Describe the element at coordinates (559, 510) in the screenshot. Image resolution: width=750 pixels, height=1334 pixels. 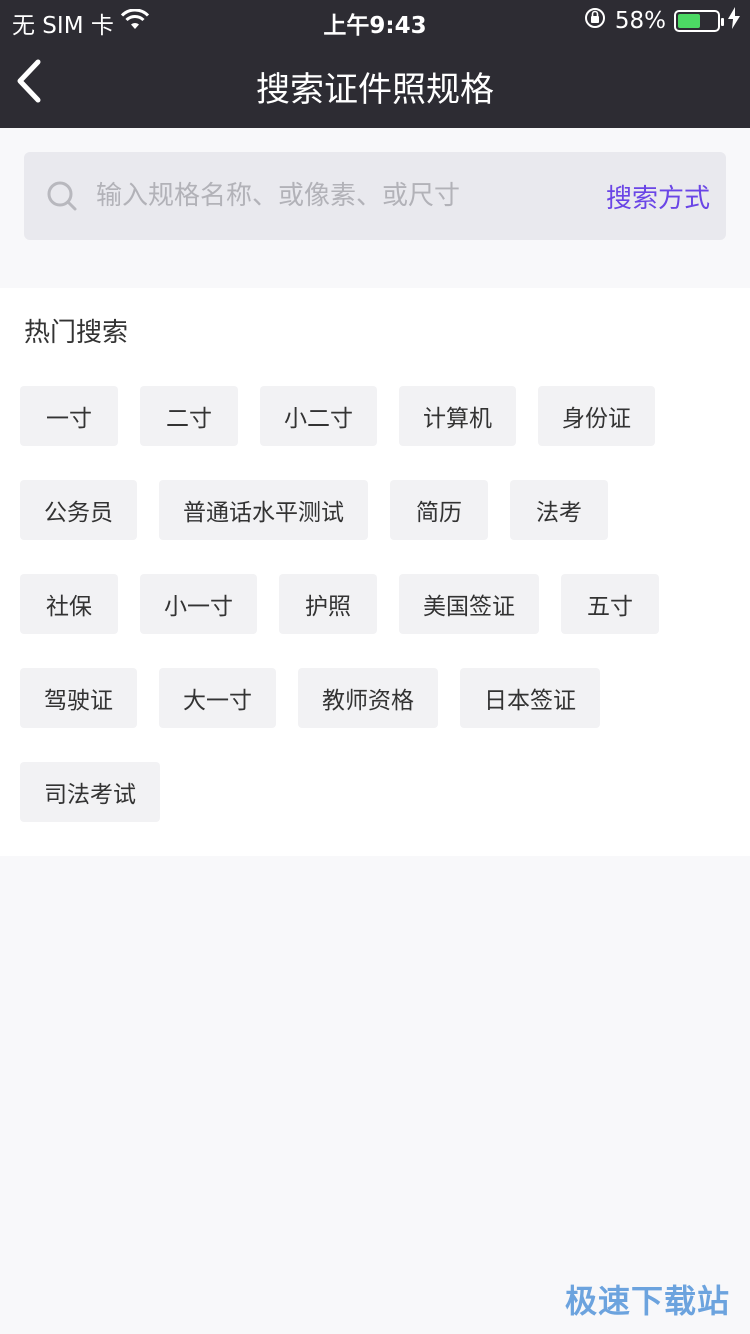
I see `hot-tag: 法考` at that location.